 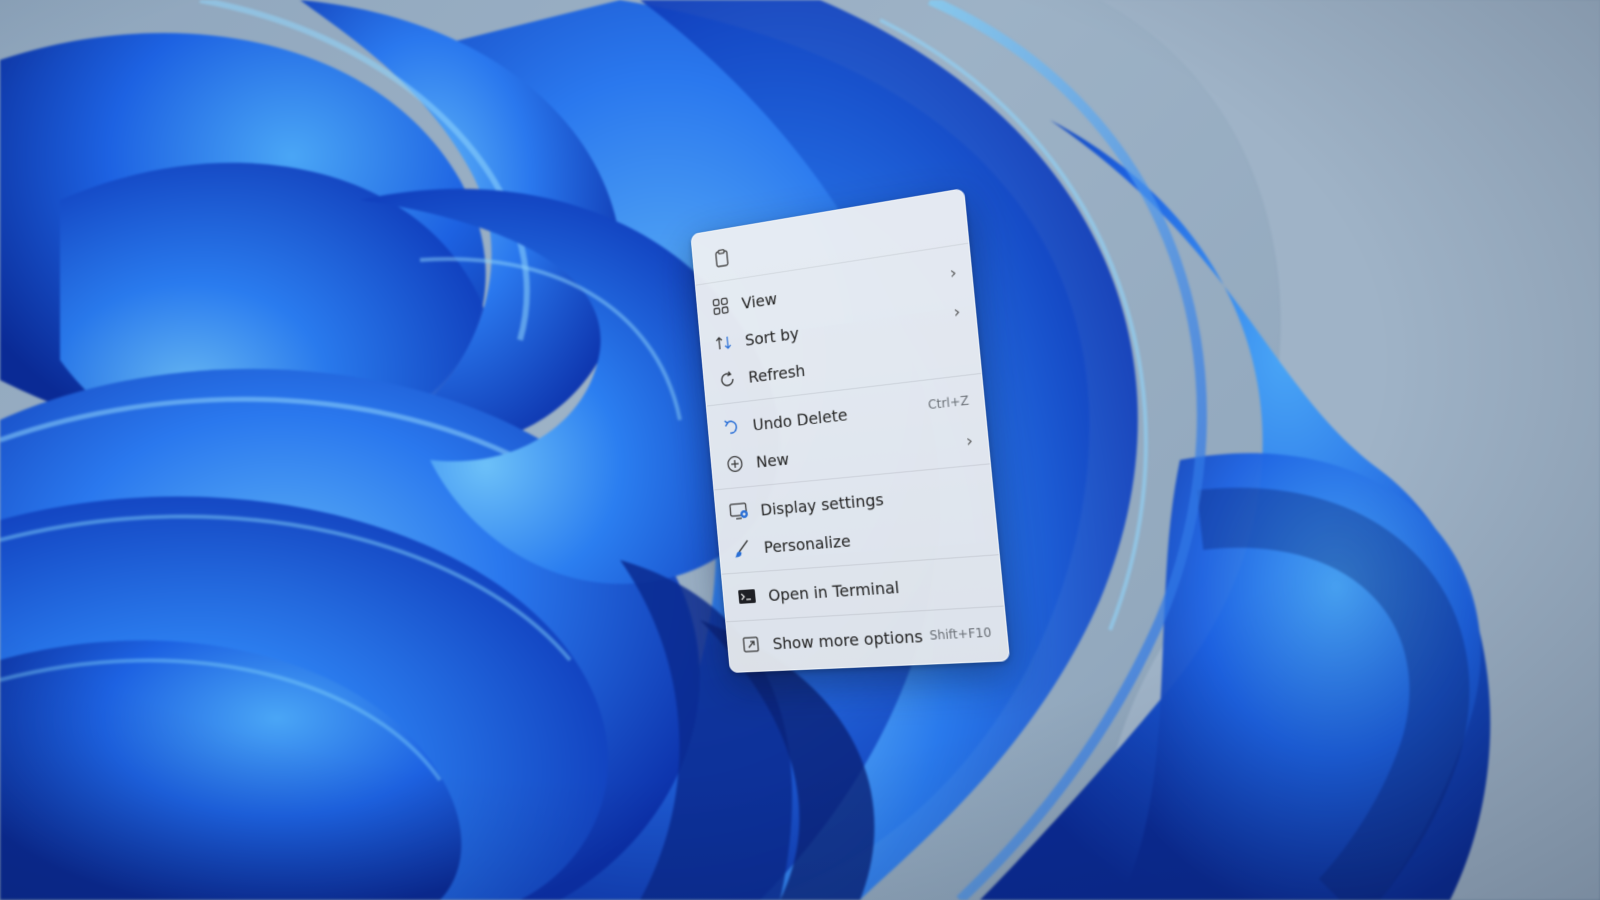 I want to click on terminal-icon, so click(x=747, y=596).